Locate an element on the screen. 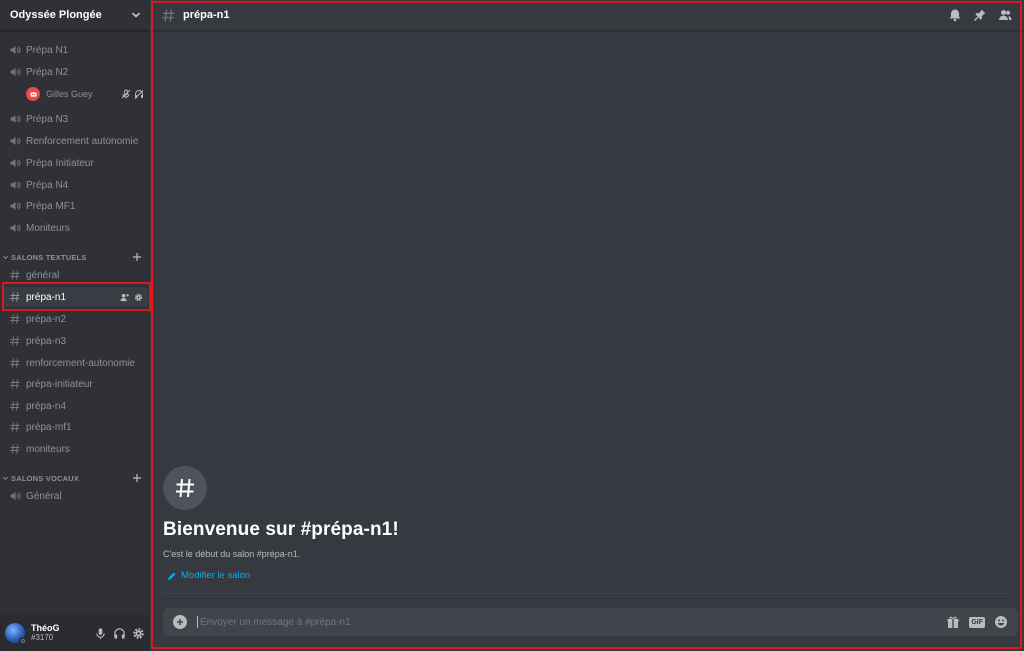 The height and width of the screenshot is (651, 1024). status-indicator is located at coordinates (23, 641).